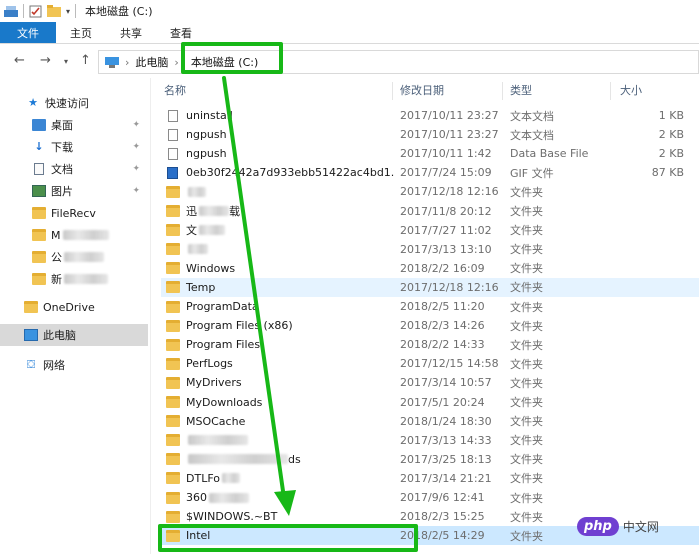 The width and height of the screenshot is (699, 554). What do you see at coordinates (74, 307) in the screenshot?
I see `nav-onedrive: OneDrive` at bounding box center [74, 307].